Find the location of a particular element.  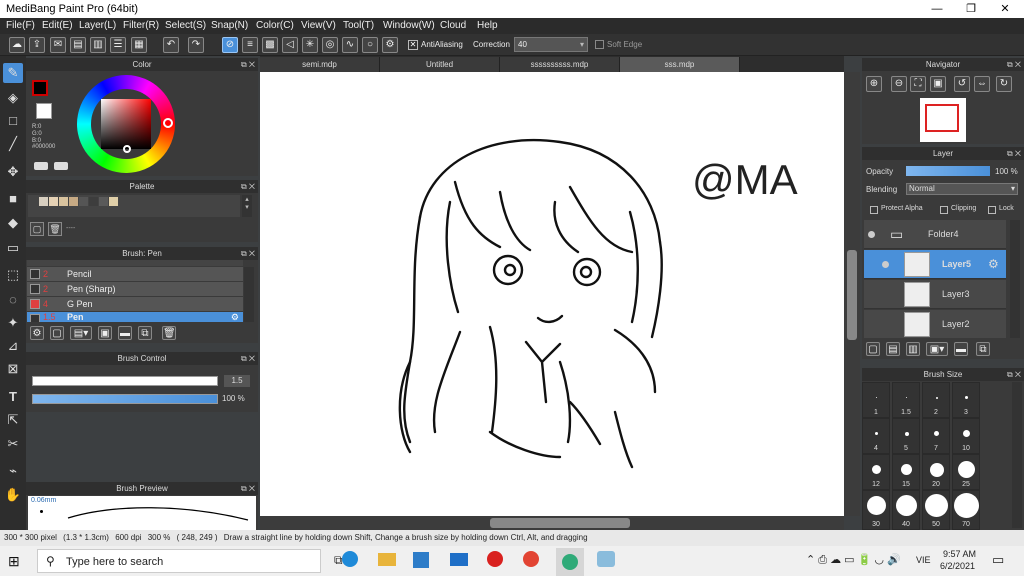

store-icon is located at coordinates (421, 560).